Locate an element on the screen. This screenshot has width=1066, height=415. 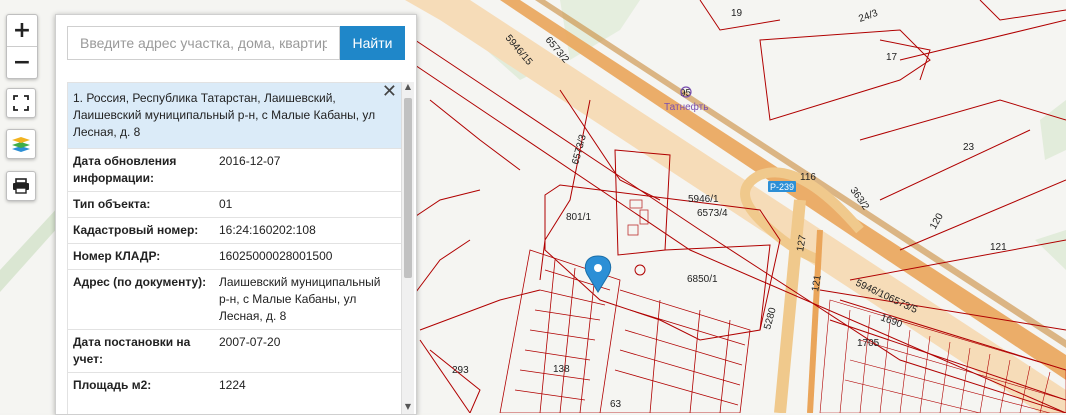
zoom-in-button: + is located at coordinates (22, 30).